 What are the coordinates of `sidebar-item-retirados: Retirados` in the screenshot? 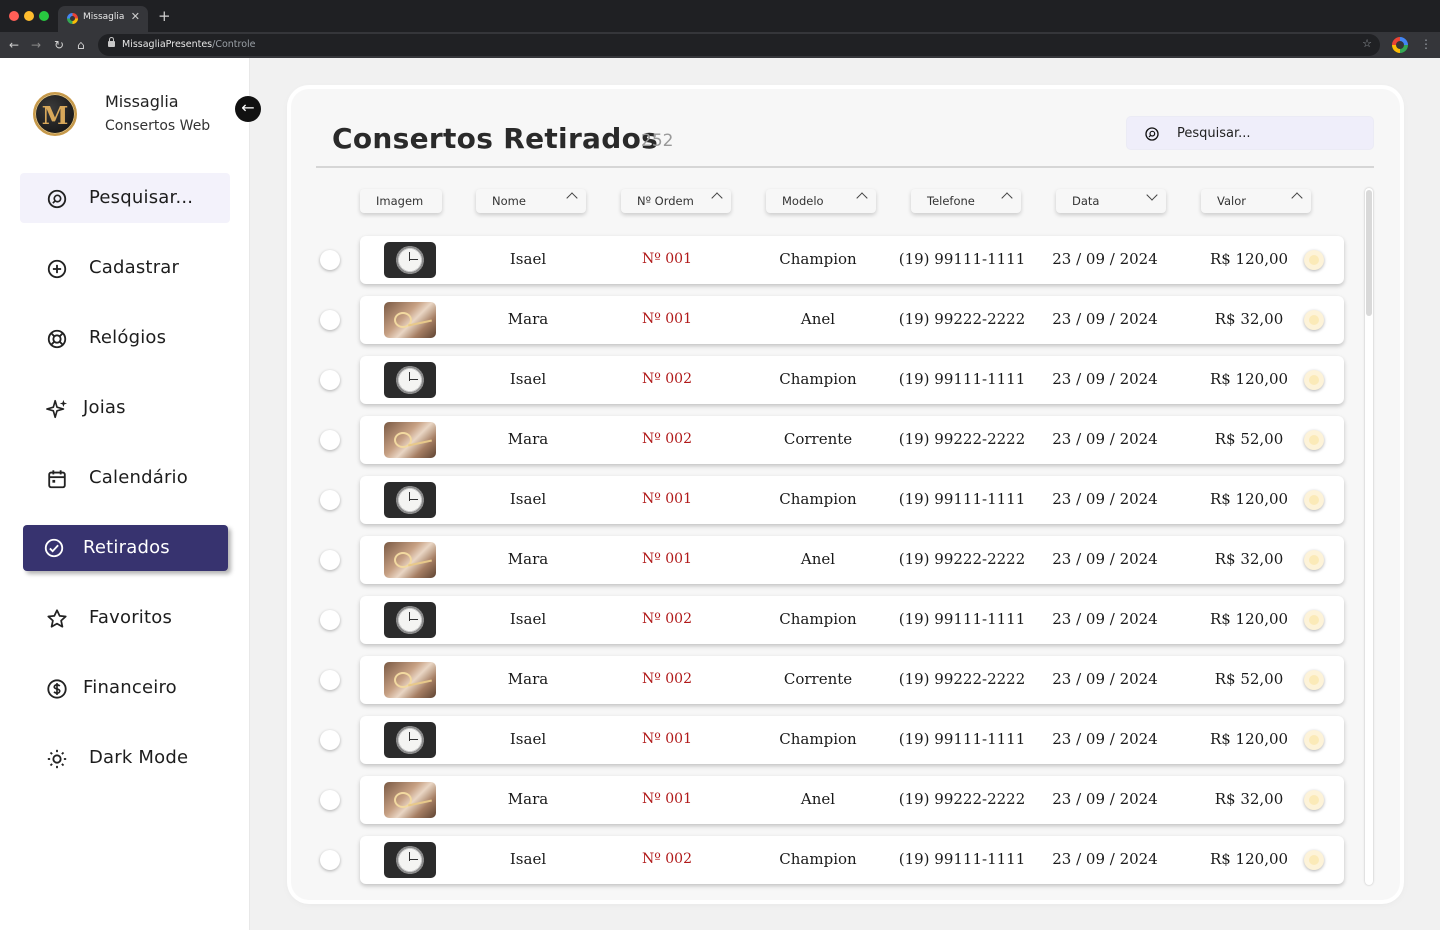 It's located at (125, 548).